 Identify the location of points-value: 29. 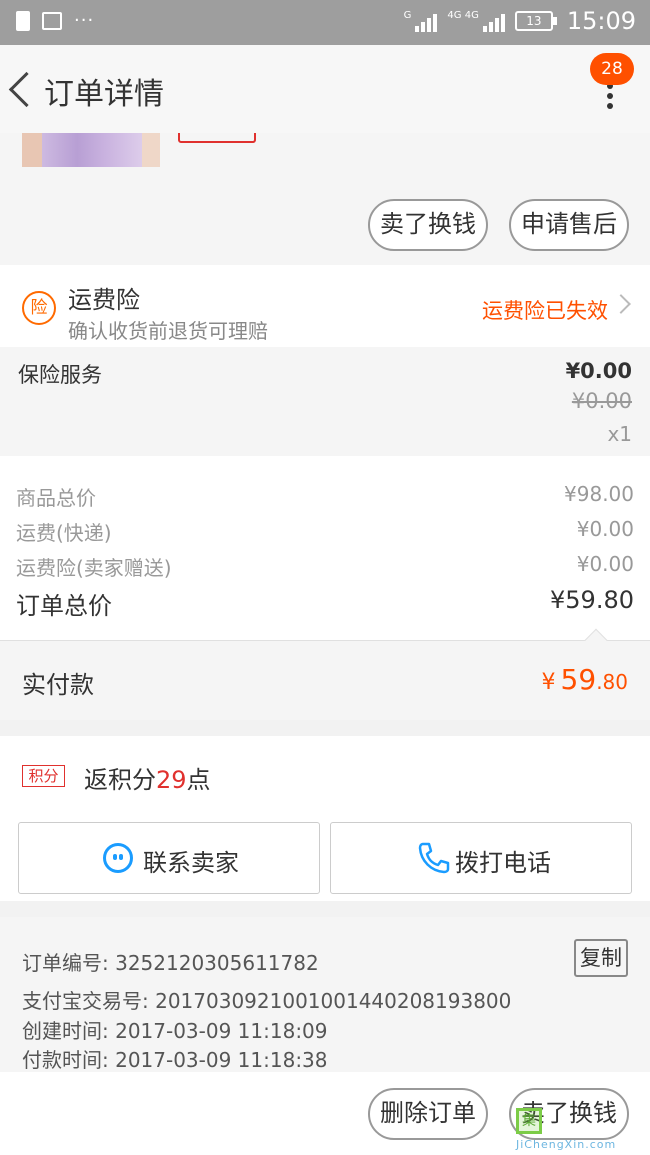
(171, 780).